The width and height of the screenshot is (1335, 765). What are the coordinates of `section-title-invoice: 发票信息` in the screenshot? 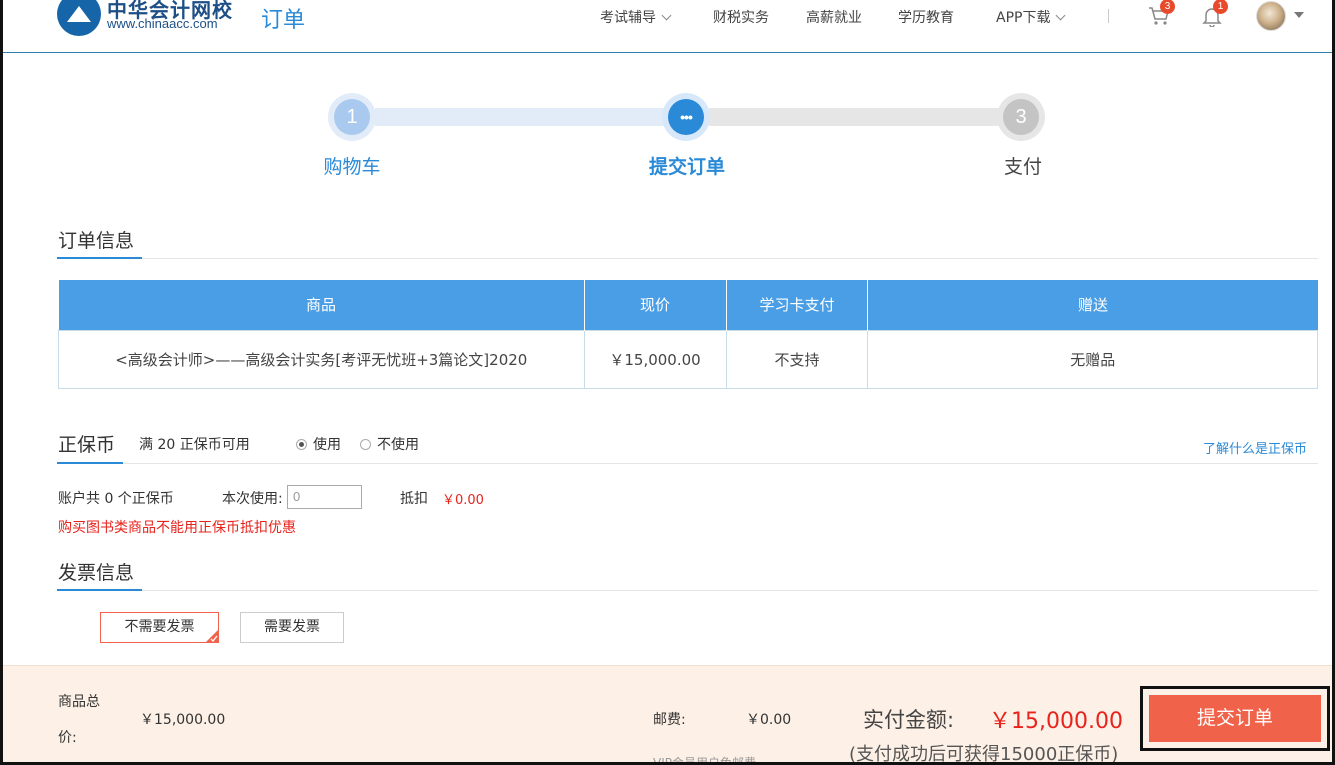 It's located at (96, 573).